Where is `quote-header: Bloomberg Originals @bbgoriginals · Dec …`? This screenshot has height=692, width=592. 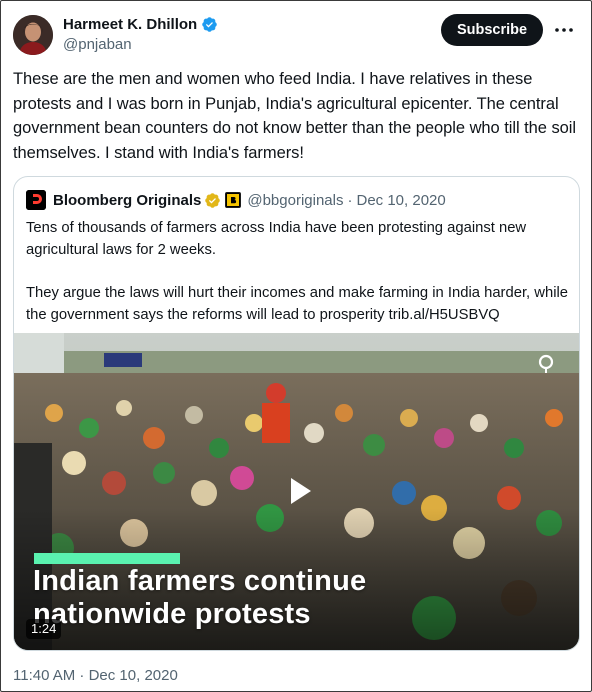 quote-header: Bloomberg Originals @bbgoriginals · Dec … is located at coordinates (236, 200).